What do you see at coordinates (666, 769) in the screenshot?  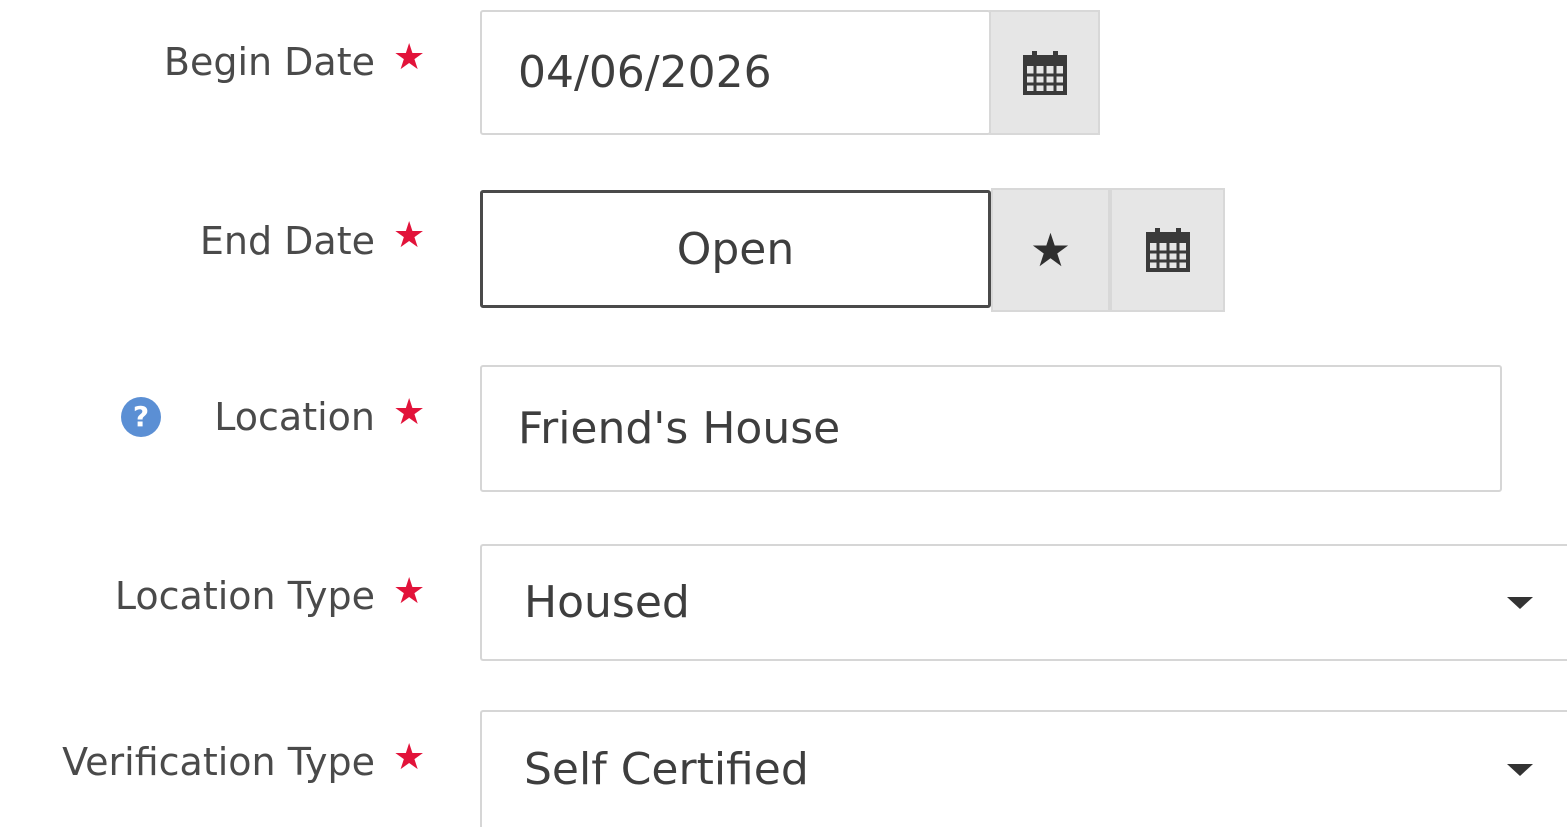 I see `verification-type-selected: Self Certified` at bounding box center [666, 769].